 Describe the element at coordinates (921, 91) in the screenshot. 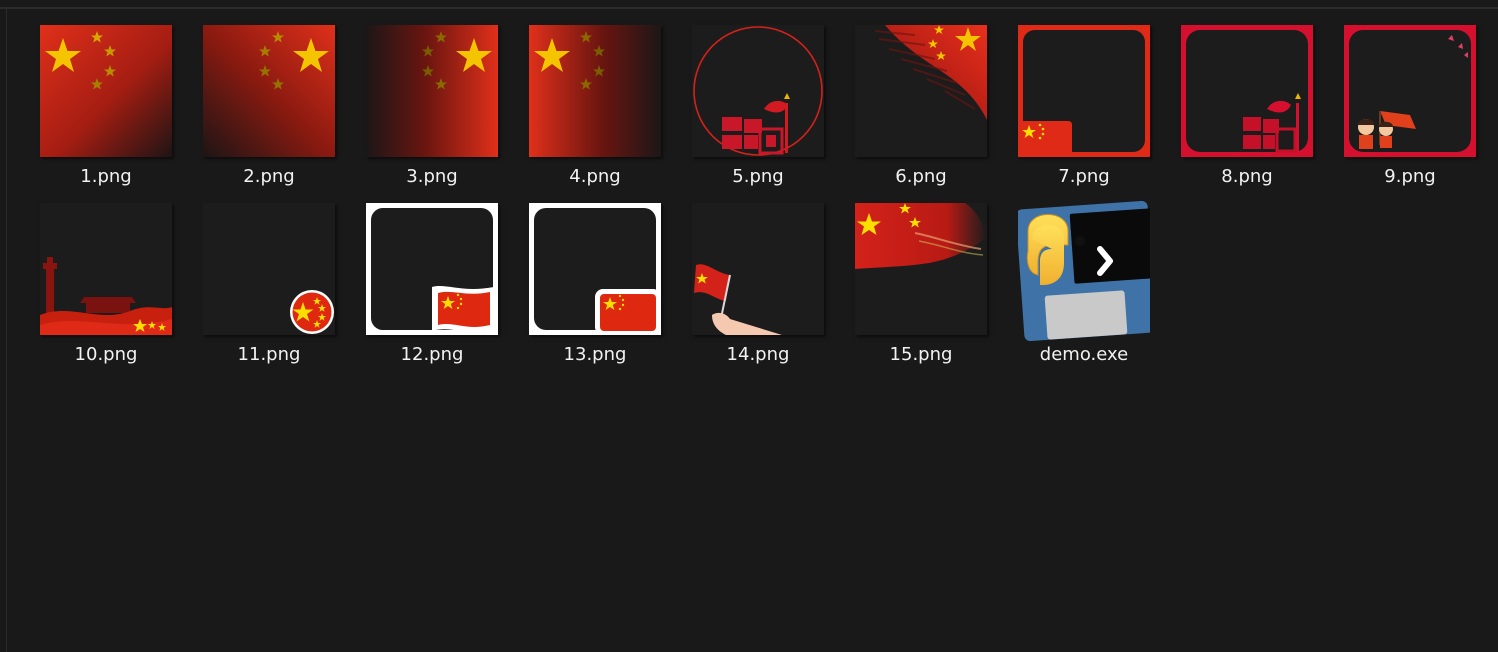

I see `brush-flag-corner-thumbnail` at that location.